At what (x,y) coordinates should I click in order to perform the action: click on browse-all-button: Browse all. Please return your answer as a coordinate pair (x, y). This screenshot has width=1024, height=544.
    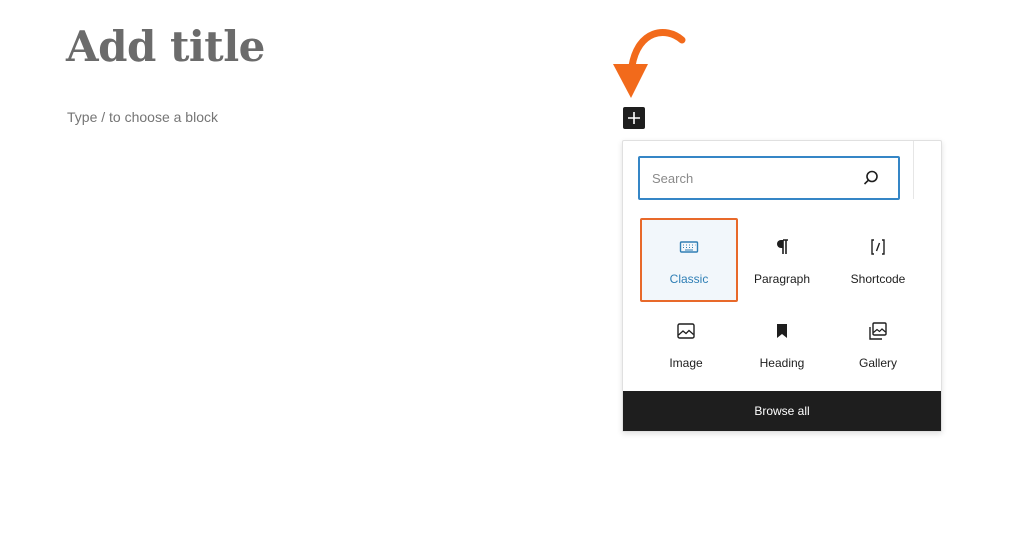
    Looking at the image, I should click on (782, 411).